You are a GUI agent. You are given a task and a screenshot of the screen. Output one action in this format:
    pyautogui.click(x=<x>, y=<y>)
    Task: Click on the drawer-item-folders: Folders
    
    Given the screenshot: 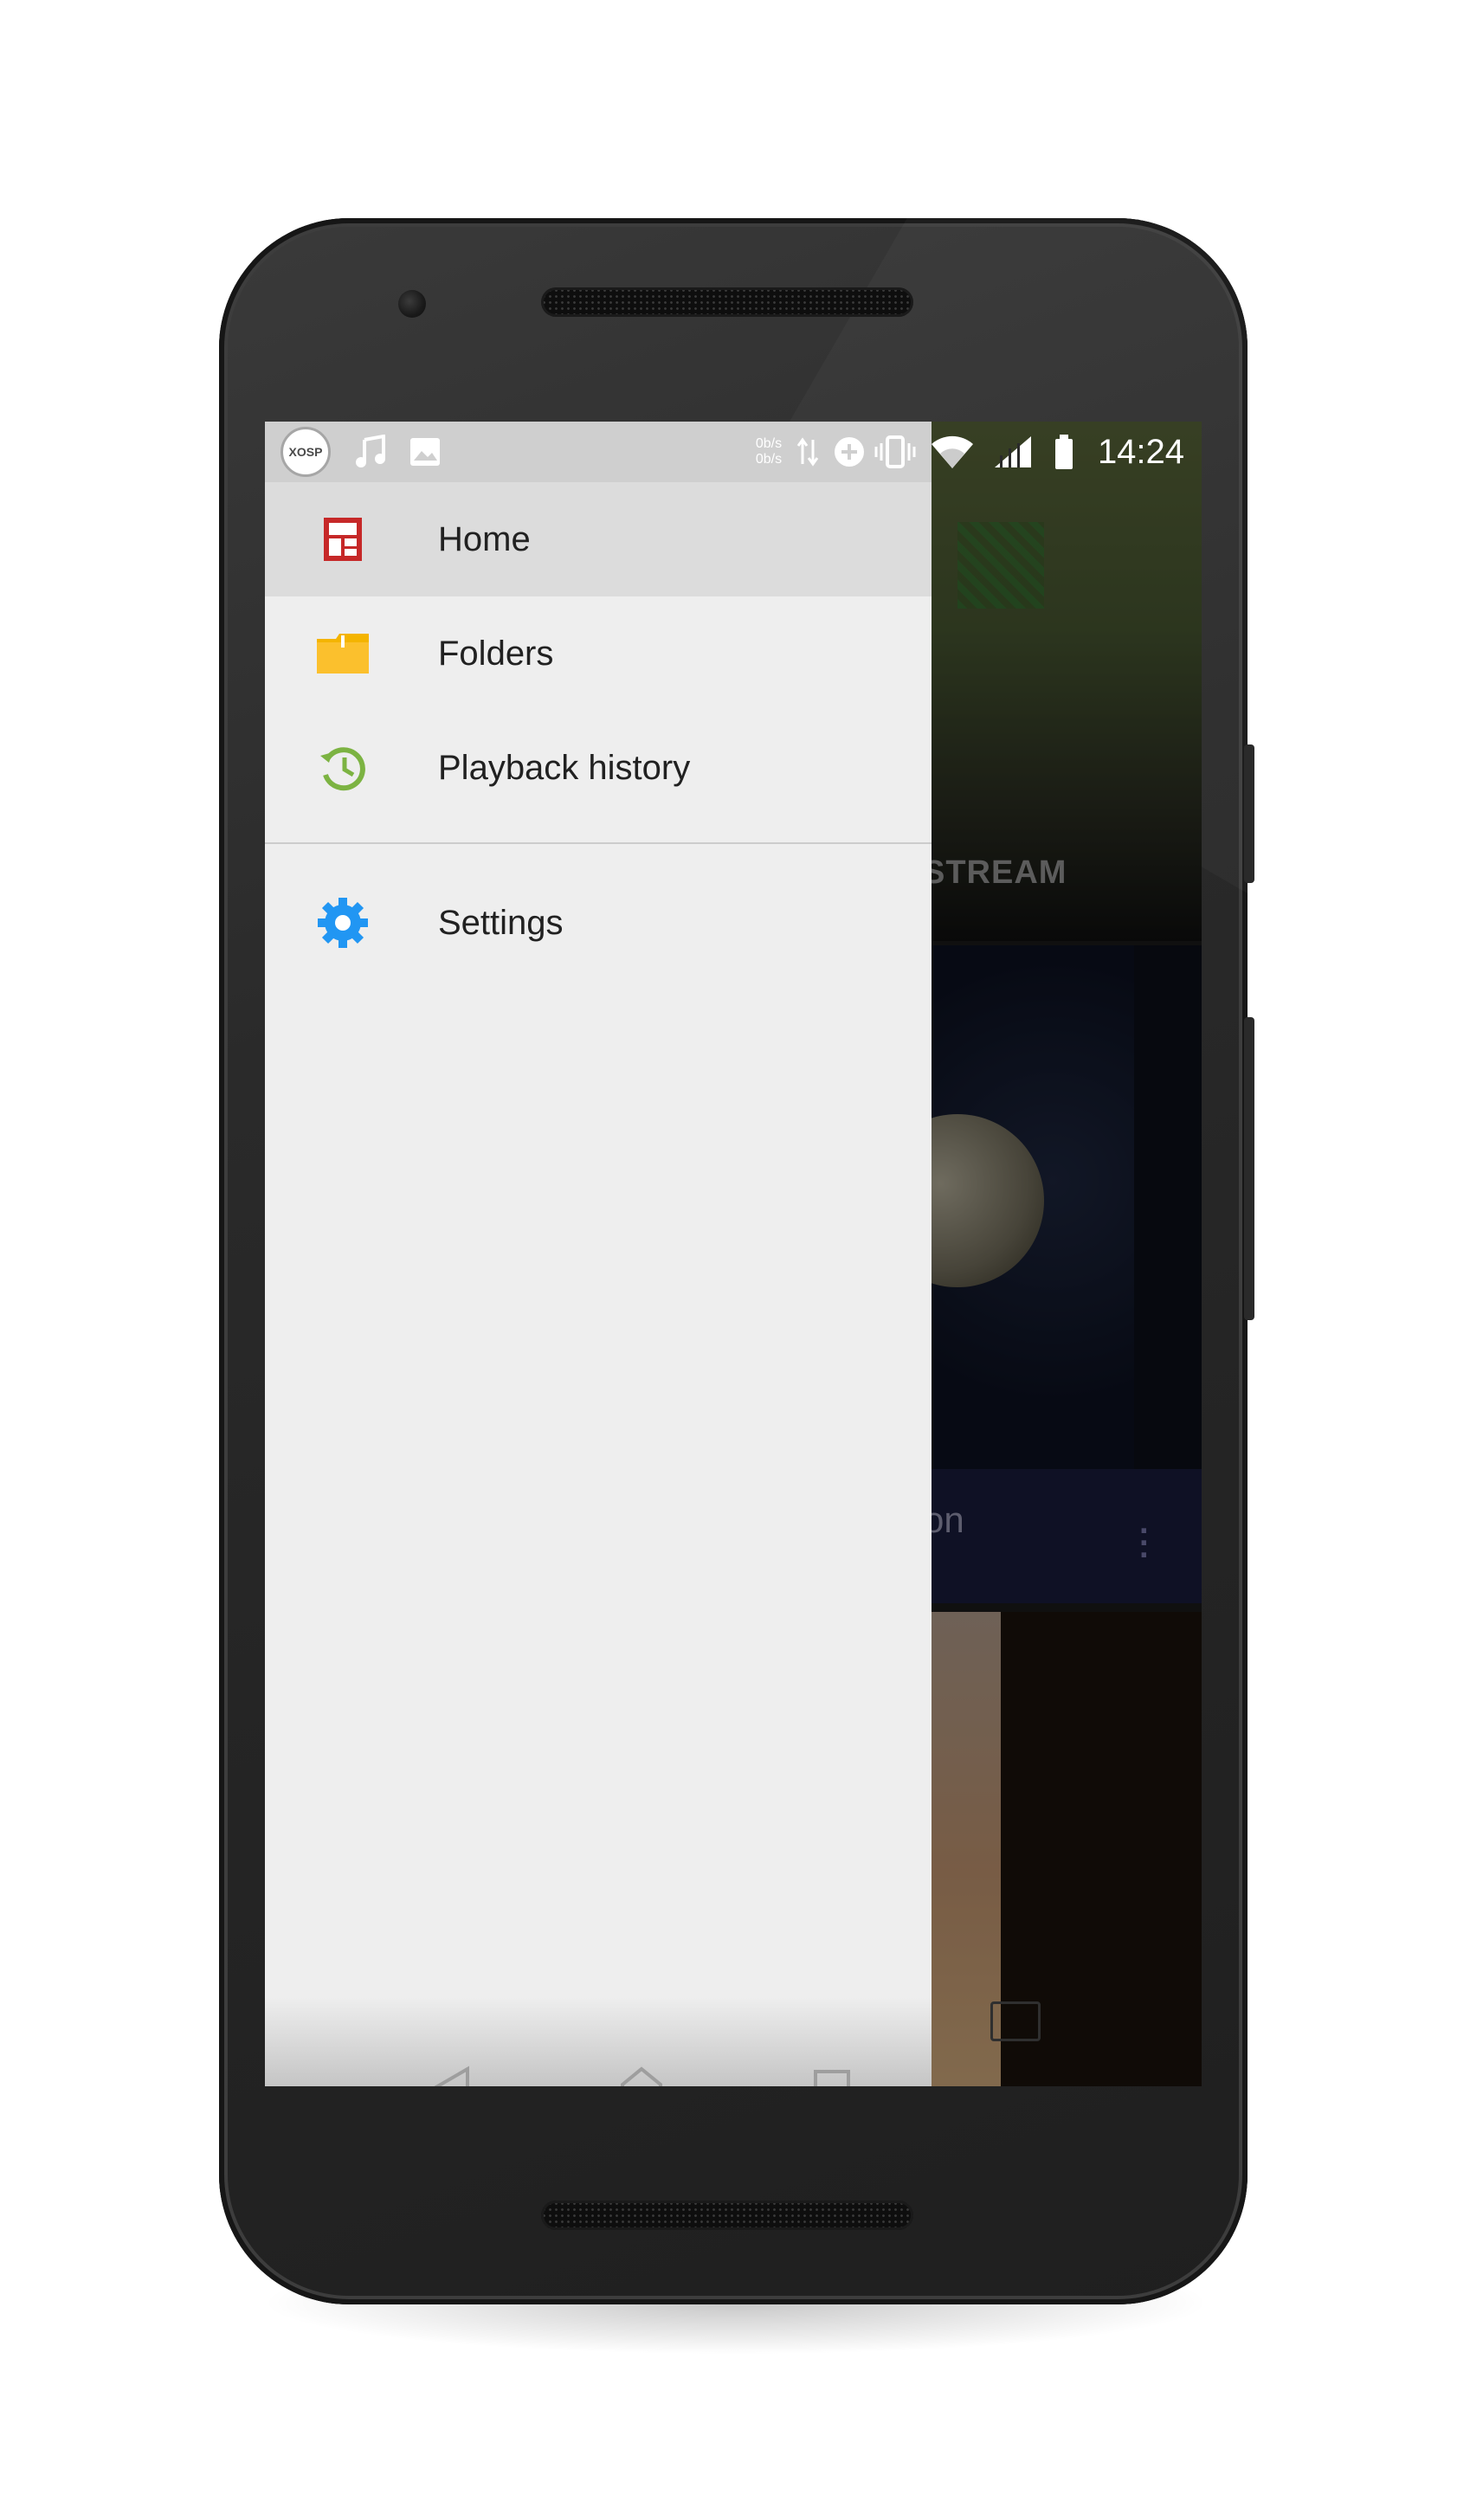 What is the action you would take?
    pyautogui.click(x=598, y=653)
    